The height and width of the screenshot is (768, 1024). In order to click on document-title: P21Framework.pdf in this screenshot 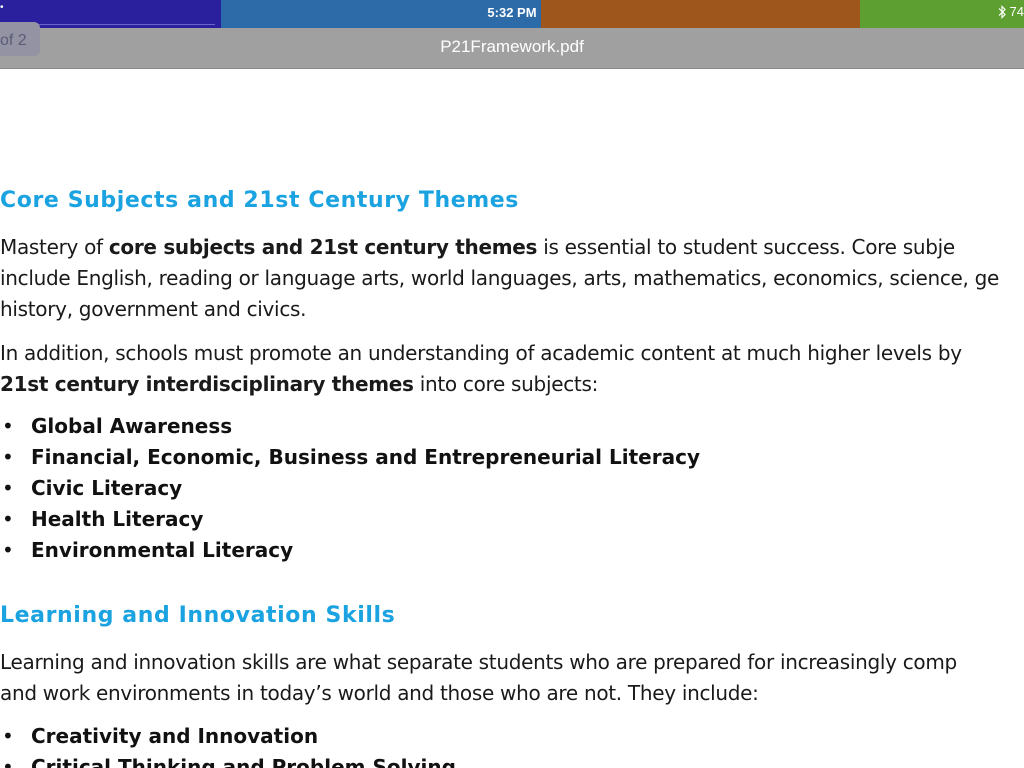, I will do `click(512, 46)`.